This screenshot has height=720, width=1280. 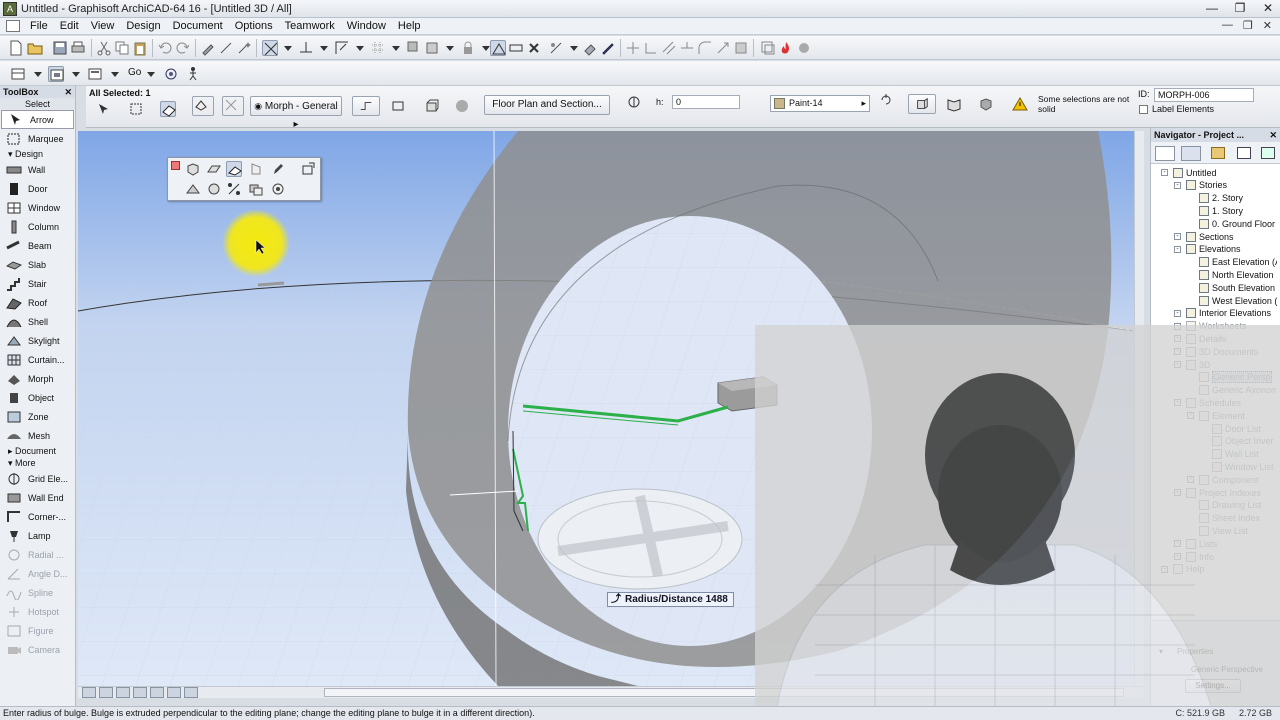 What do you see at coordinates (208, 48) in the screenshot?
I see `pick-up-icon` at bounding box center [208, 48].